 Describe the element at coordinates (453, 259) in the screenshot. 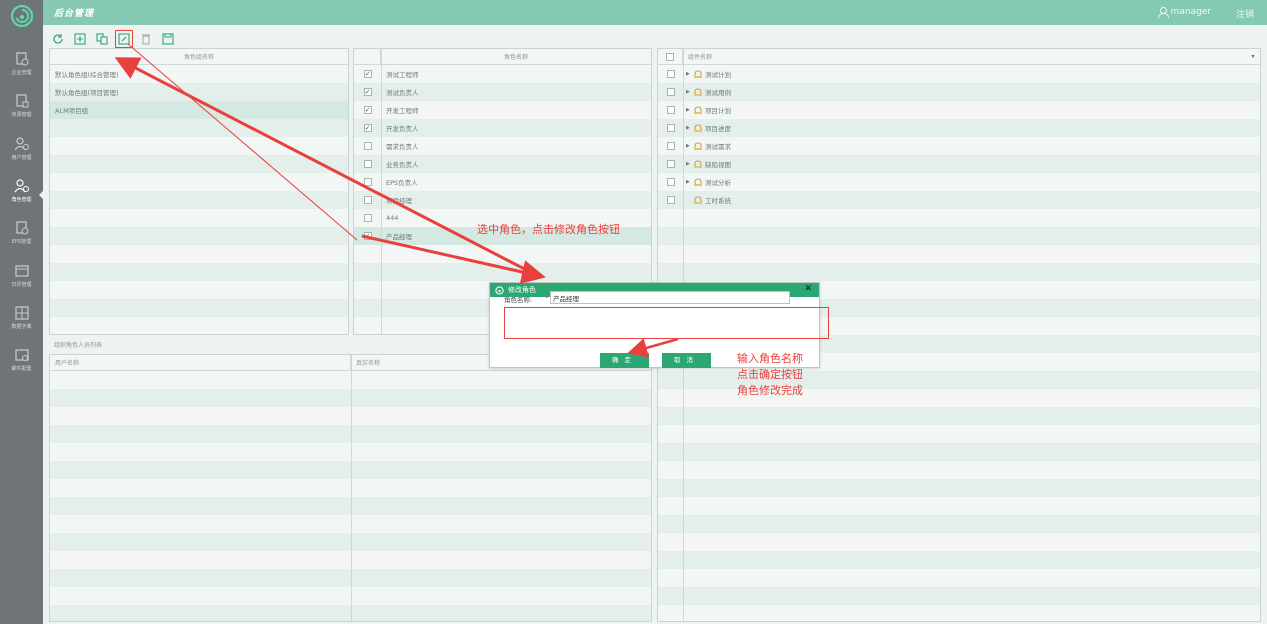

I see `arrow-to-dialog` at that location.